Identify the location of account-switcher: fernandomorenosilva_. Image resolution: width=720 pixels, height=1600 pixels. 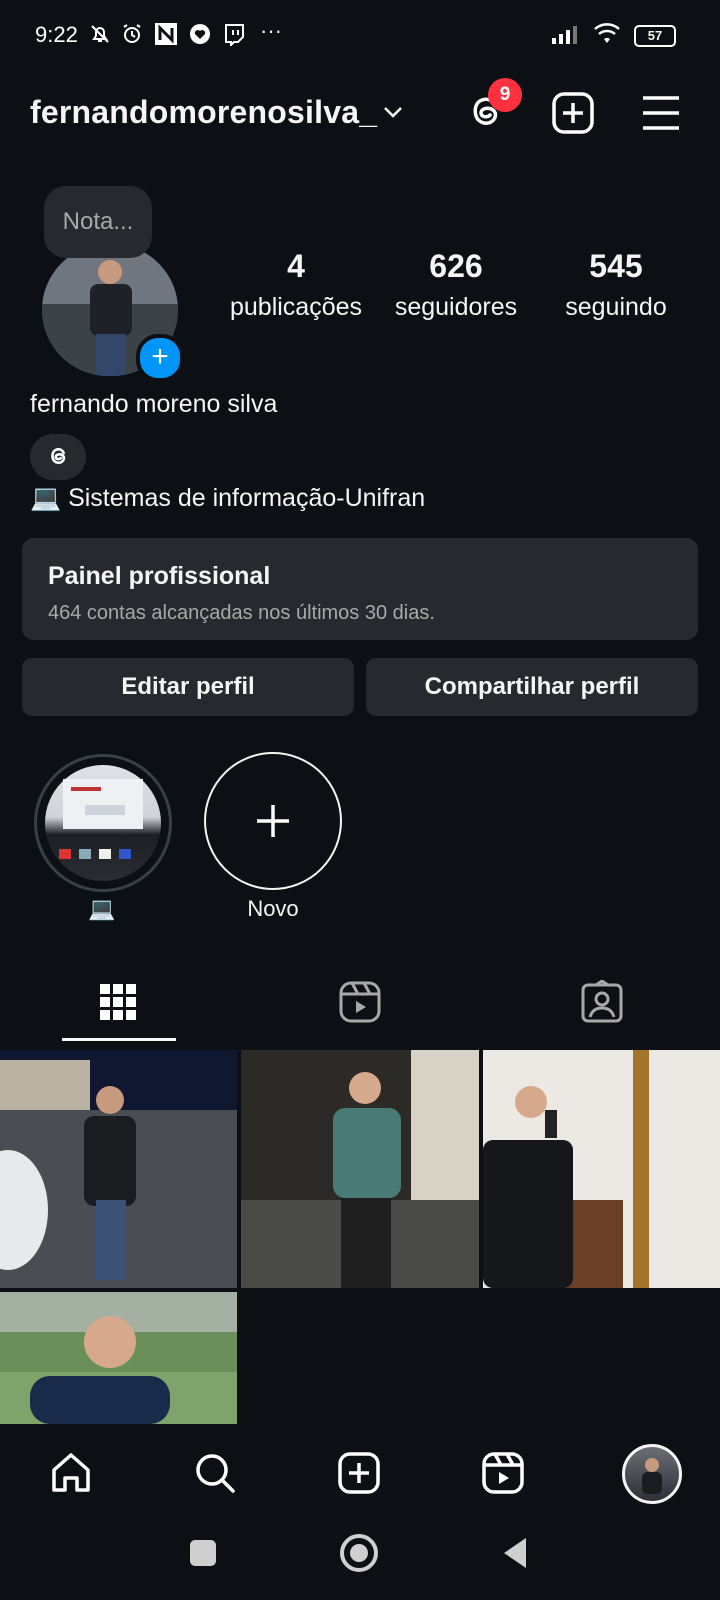
(203, 112).